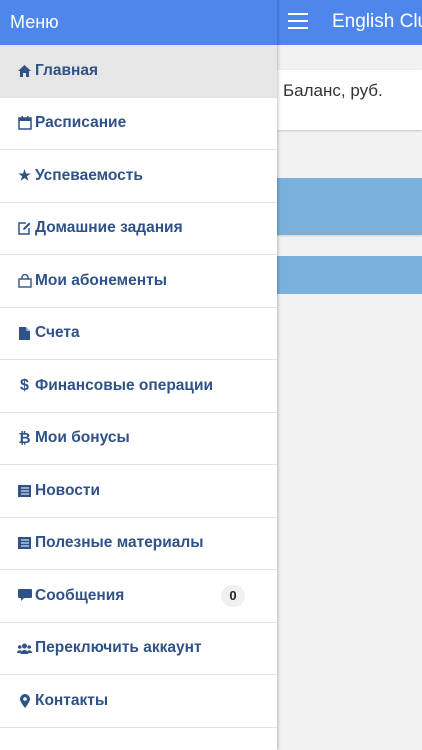 Image resolution: width=422 pixels, height=750 pixels. I want to click on menu-item-label: Домашние задания, so click(109, 228).